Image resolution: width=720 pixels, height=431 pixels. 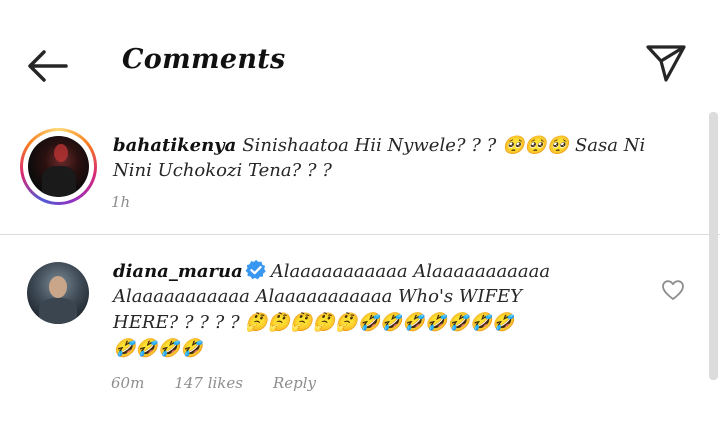 I want to click on comment-line-4: 🤣🤣🤣🤣, so click(x=158, y=348).